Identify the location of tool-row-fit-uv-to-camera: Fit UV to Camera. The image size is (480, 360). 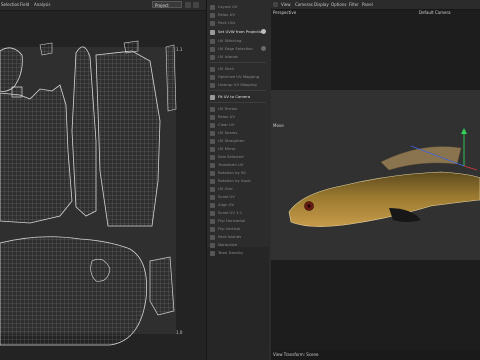
(238, 96).